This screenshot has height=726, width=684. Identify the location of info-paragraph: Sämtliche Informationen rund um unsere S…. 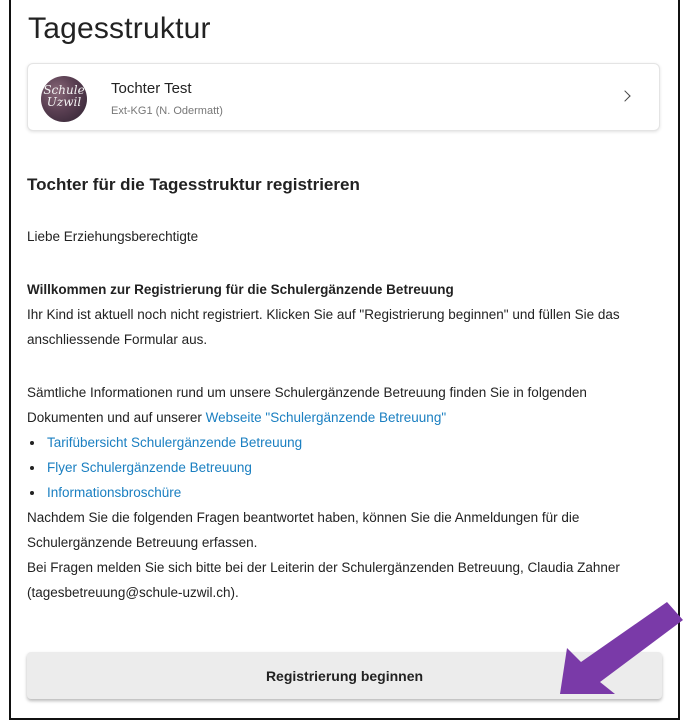
(347, 405).